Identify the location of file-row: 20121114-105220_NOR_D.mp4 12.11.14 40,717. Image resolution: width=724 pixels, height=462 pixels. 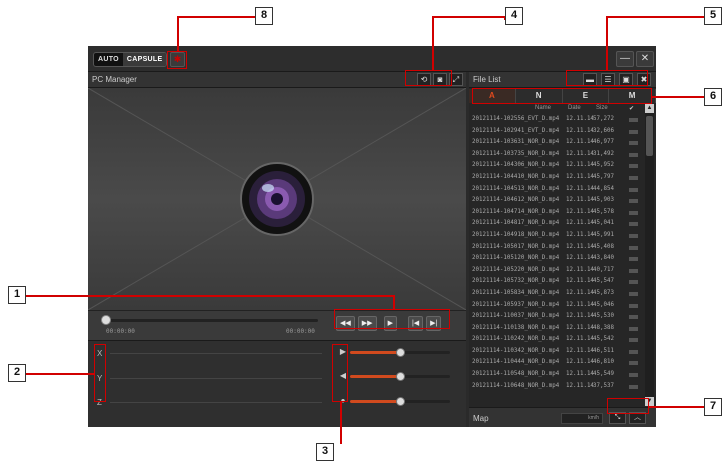
(557, 271).